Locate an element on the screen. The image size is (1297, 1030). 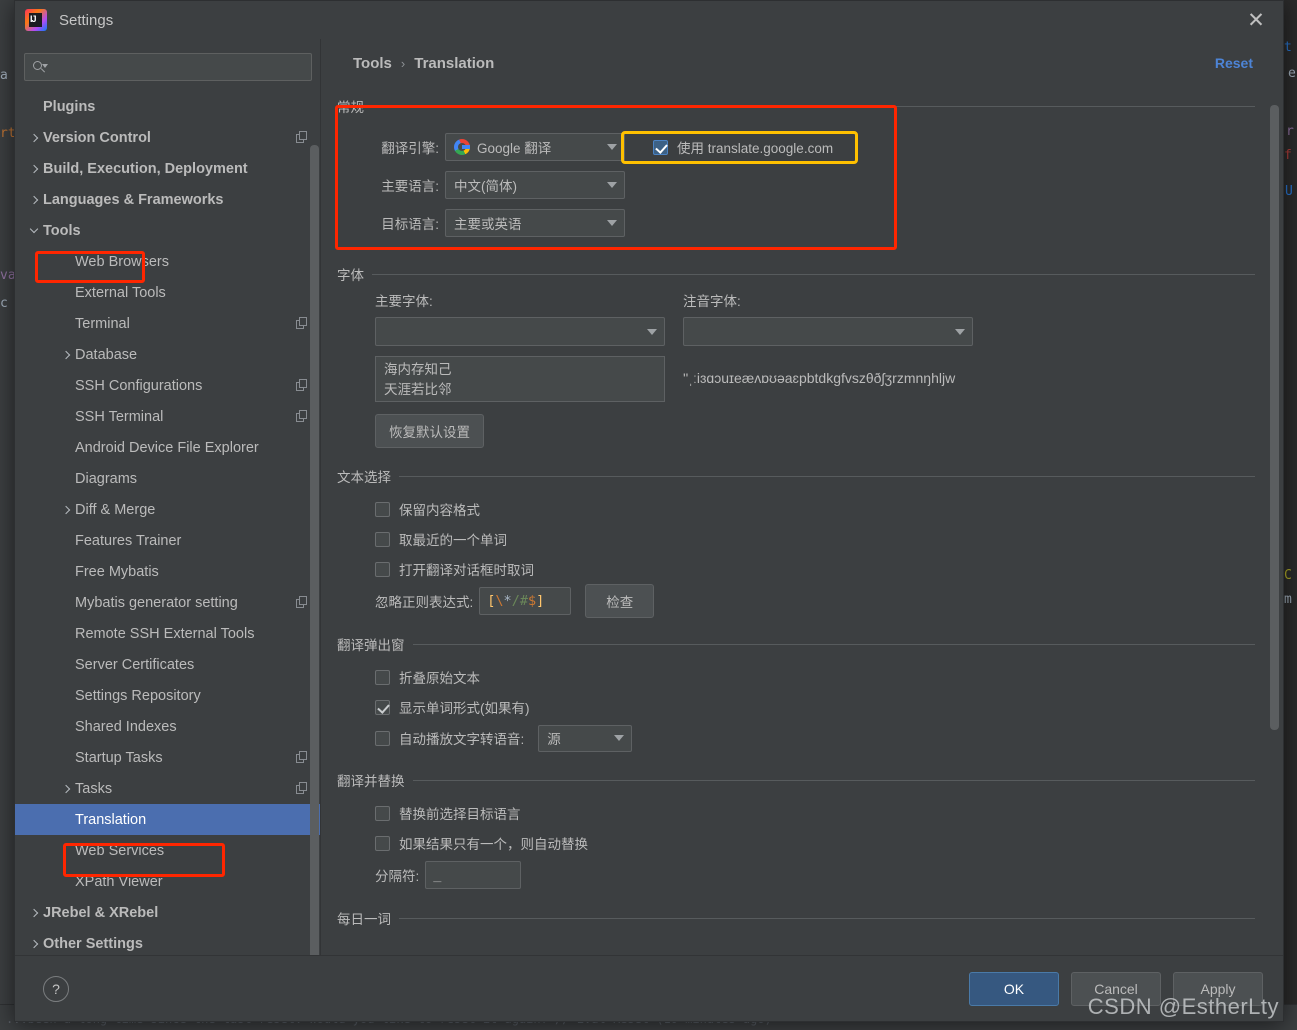
search-box is located at coordinates (168, 67).